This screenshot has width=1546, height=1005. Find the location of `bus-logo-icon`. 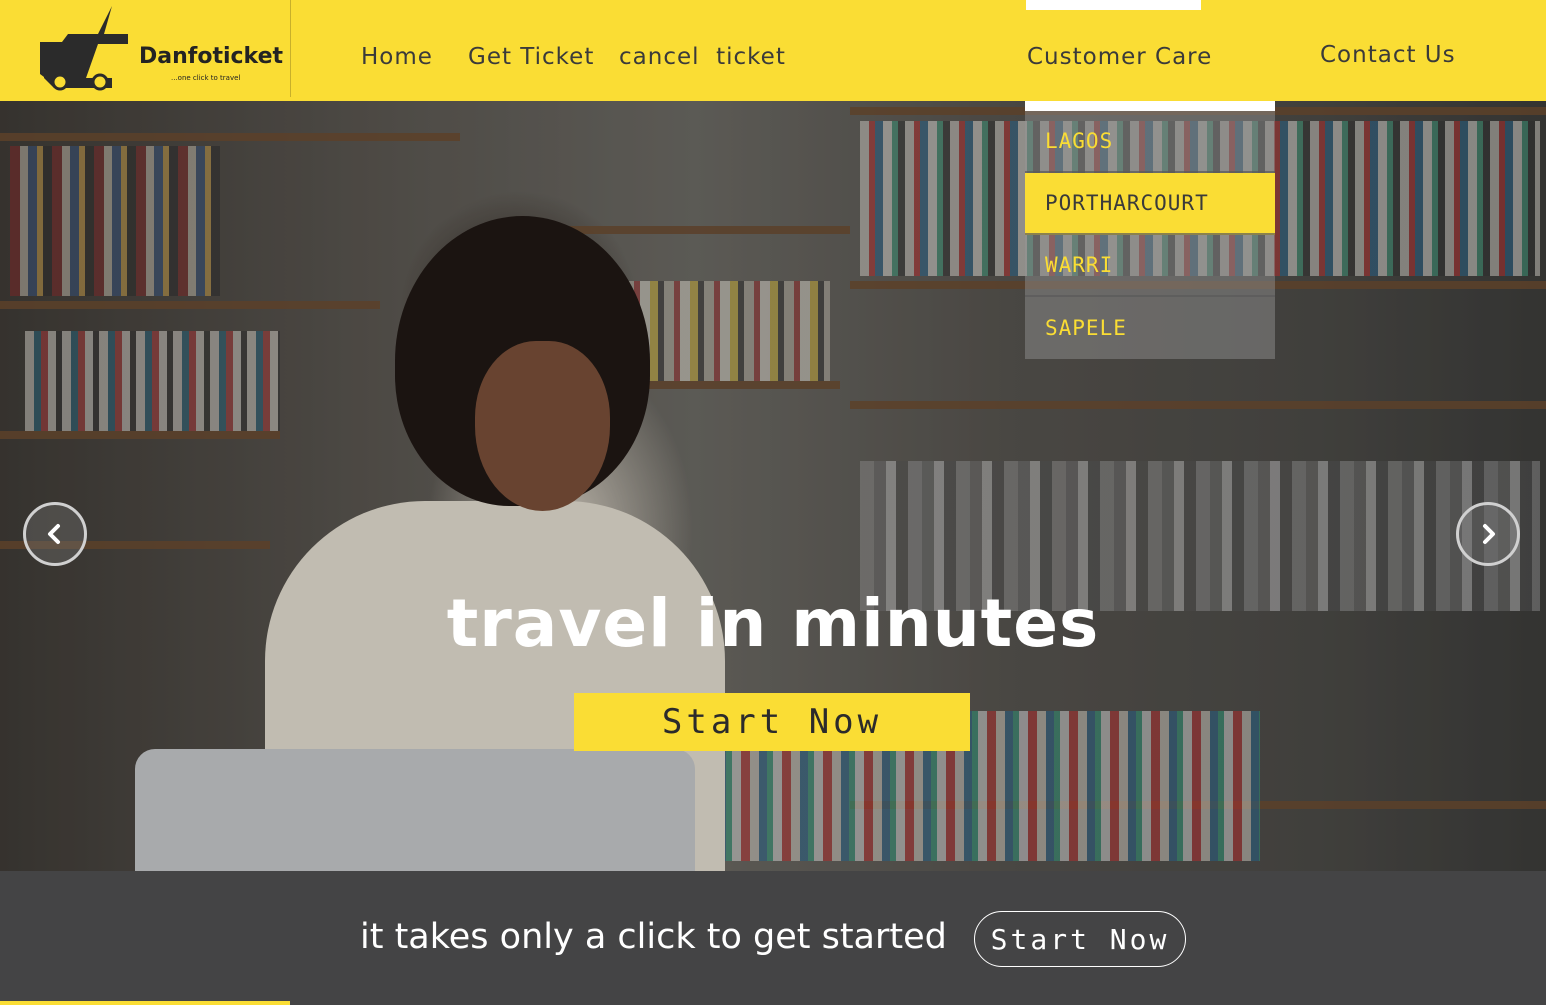

bus-logo-icon is located at coordinates (84, 48).